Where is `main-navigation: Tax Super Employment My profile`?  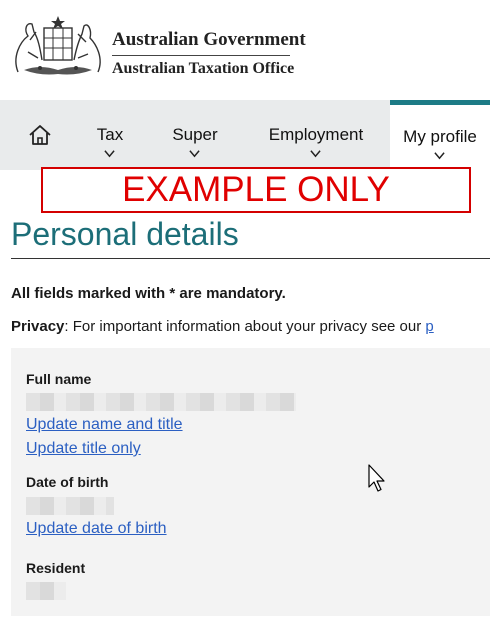 main-navigation: Tax Super Employment My profile is located at coordinates (245, 135).